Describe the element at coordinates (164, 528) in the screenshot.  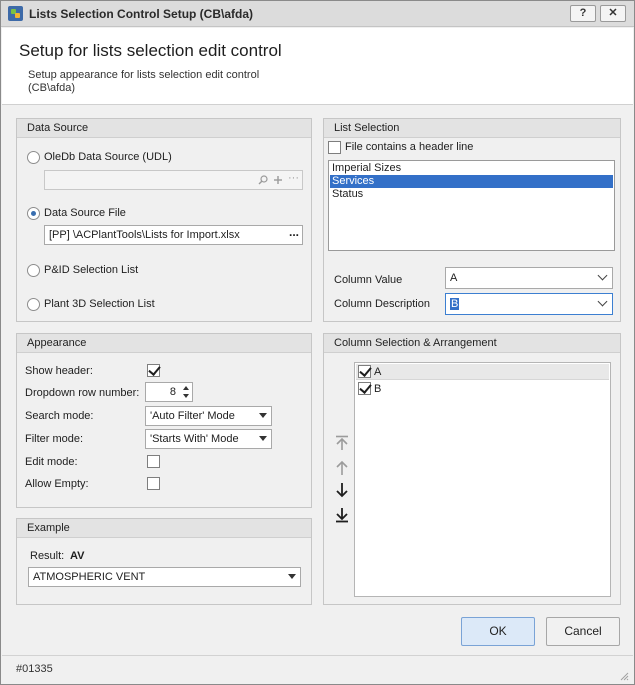
I see `example-title: Example` at that location.